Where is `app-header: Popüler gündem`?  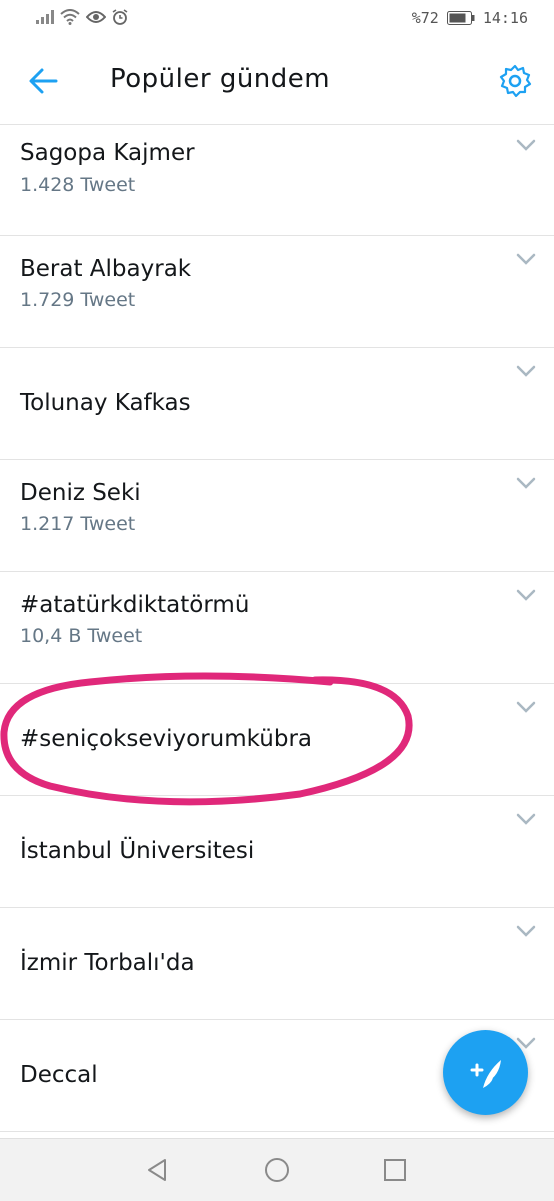 app-header: Popüler gündem is located at coordinates (277, 81).